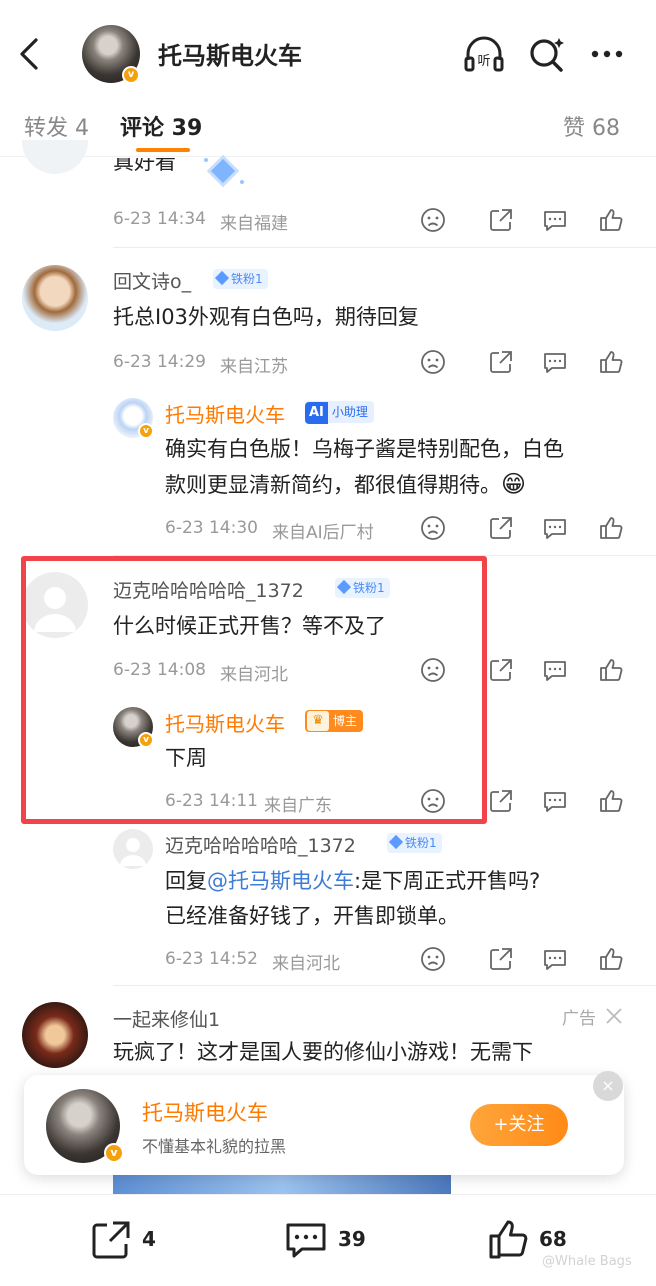 The image size is (656, 1286). What do you see at coordinates (225, 413) in the screenshot?
I see `reply-username: 托马斯电火车` at bounding box center [225, 413].